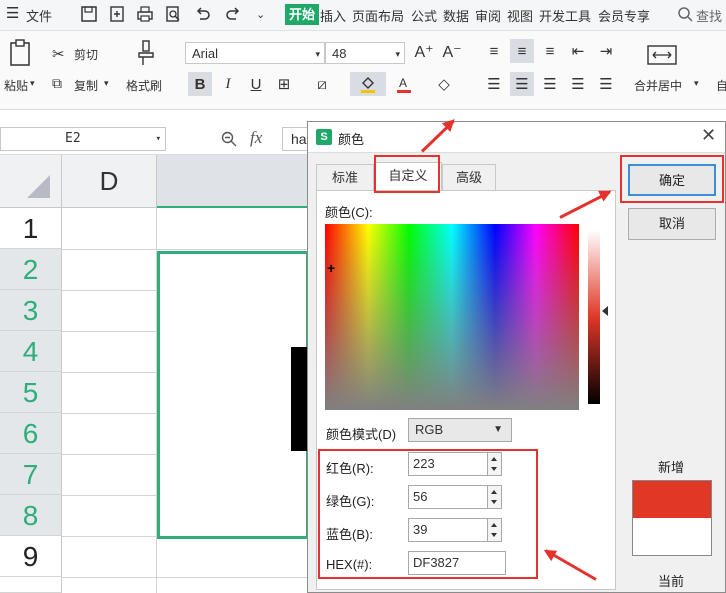 This screenshot has width=726, height=593. What do you see at coordinates (32, 83) in the screenshot?
I see `paste-dropdown-icon: ▾` at bounding box center [32, 83].